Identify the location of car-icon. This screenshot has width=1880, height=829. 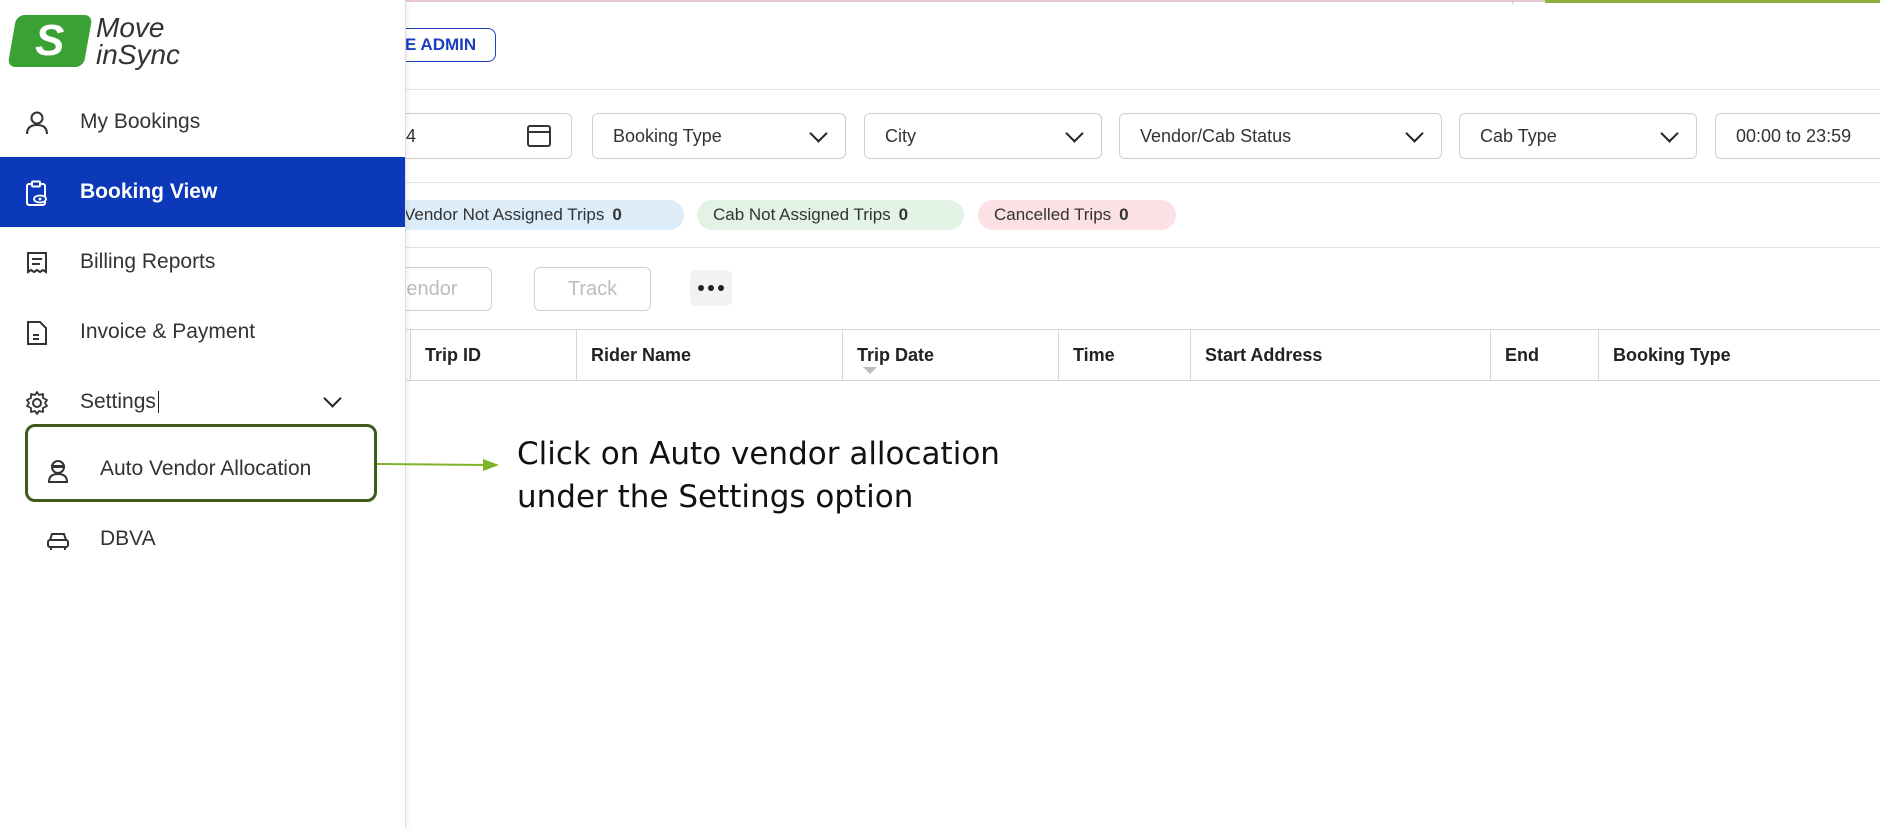
(58, 541).